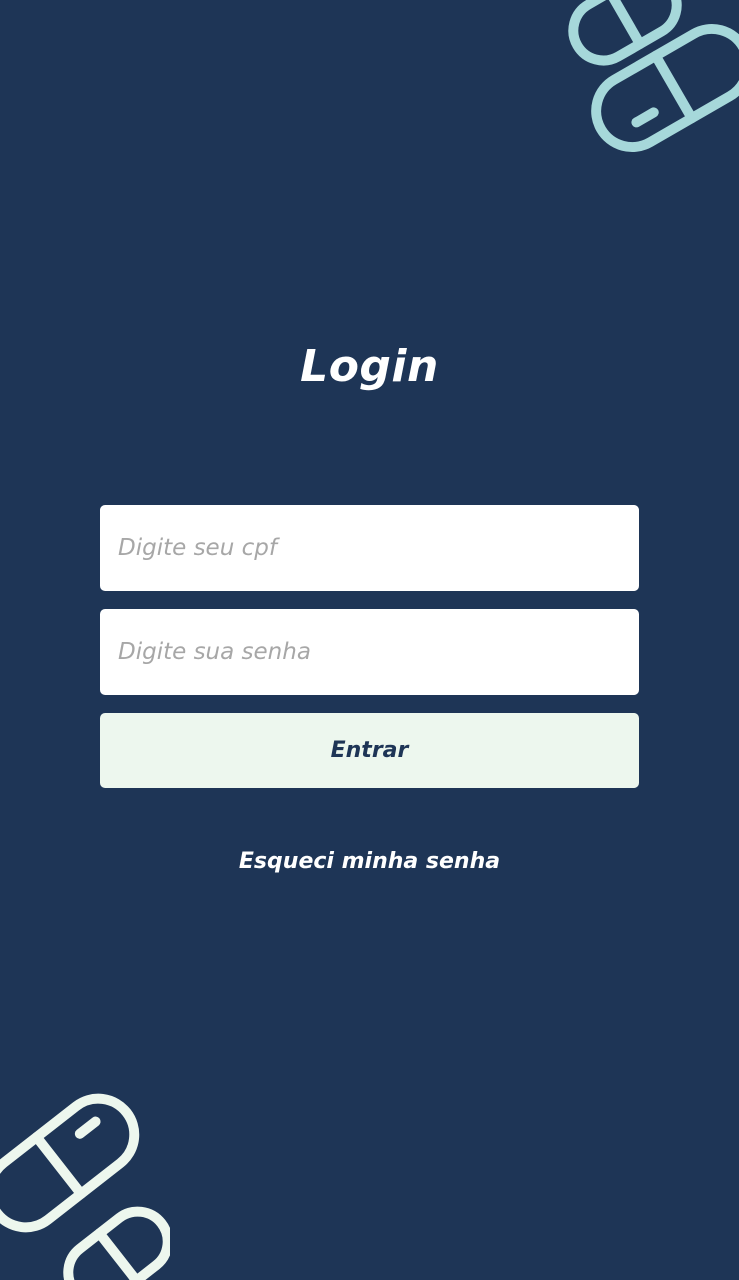 The height and width of the screenshot is (1280, 739). What do you see at coordinates (369, 750) in the screenshot?
I see `login-button: Entrar` at bounding box center [369, 750].